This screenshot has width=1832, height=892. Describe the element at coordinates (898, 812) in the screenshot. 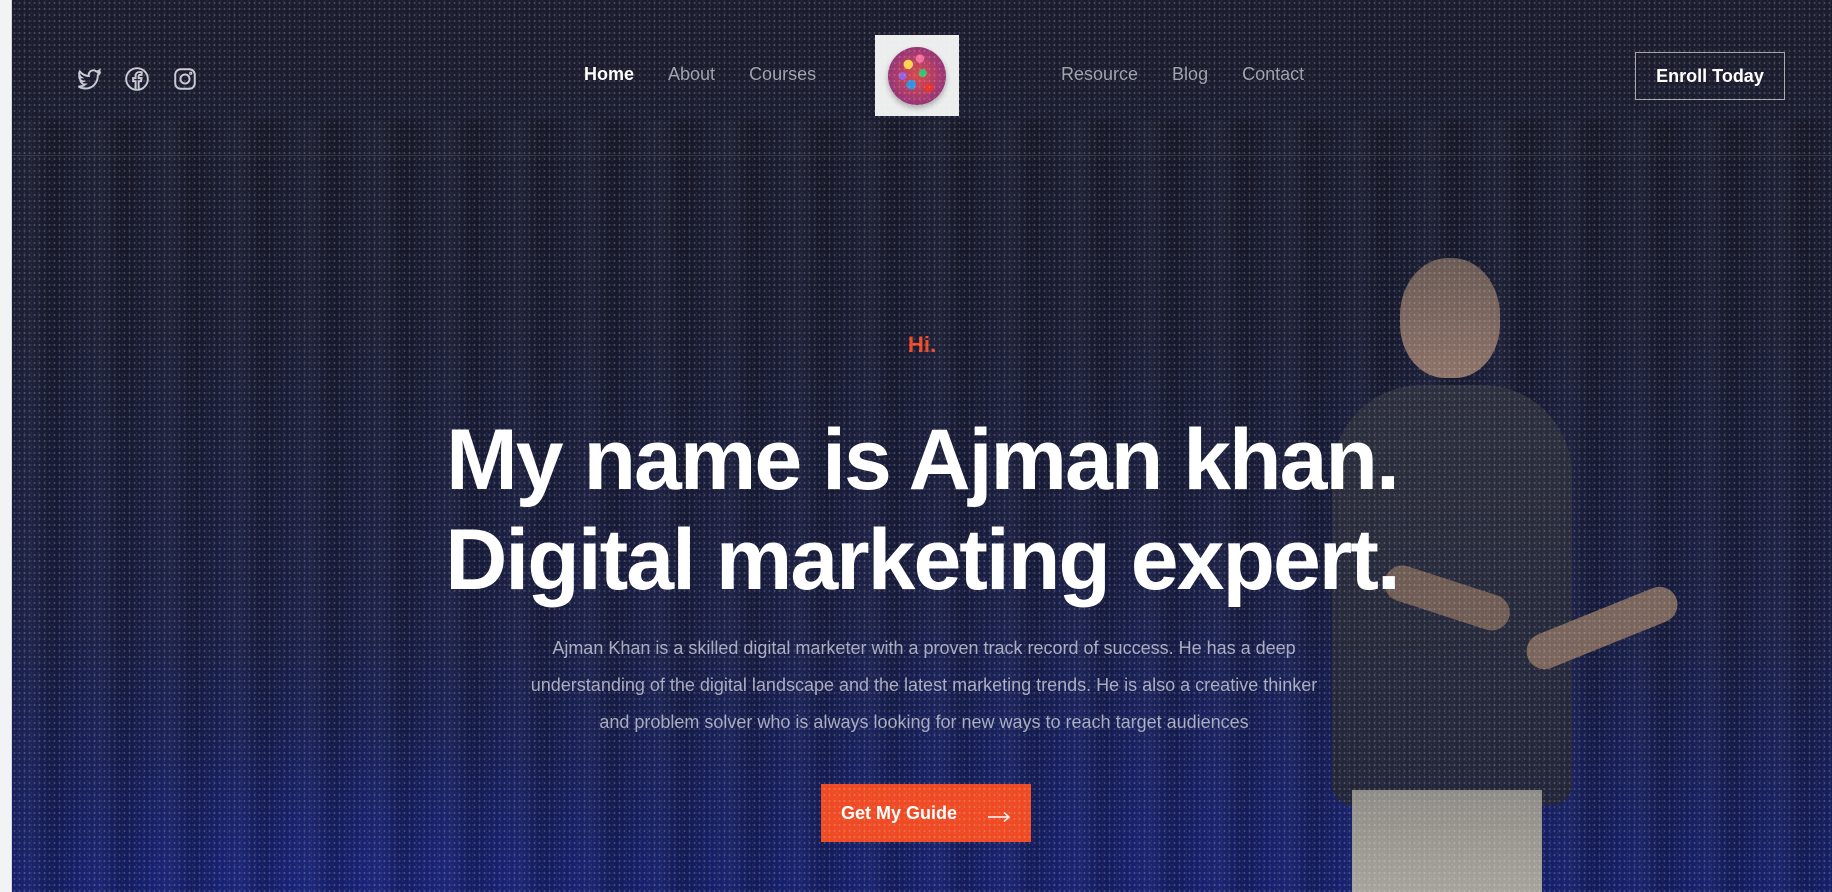

I see `get-my-guide-label: Get My Guide` at that location.